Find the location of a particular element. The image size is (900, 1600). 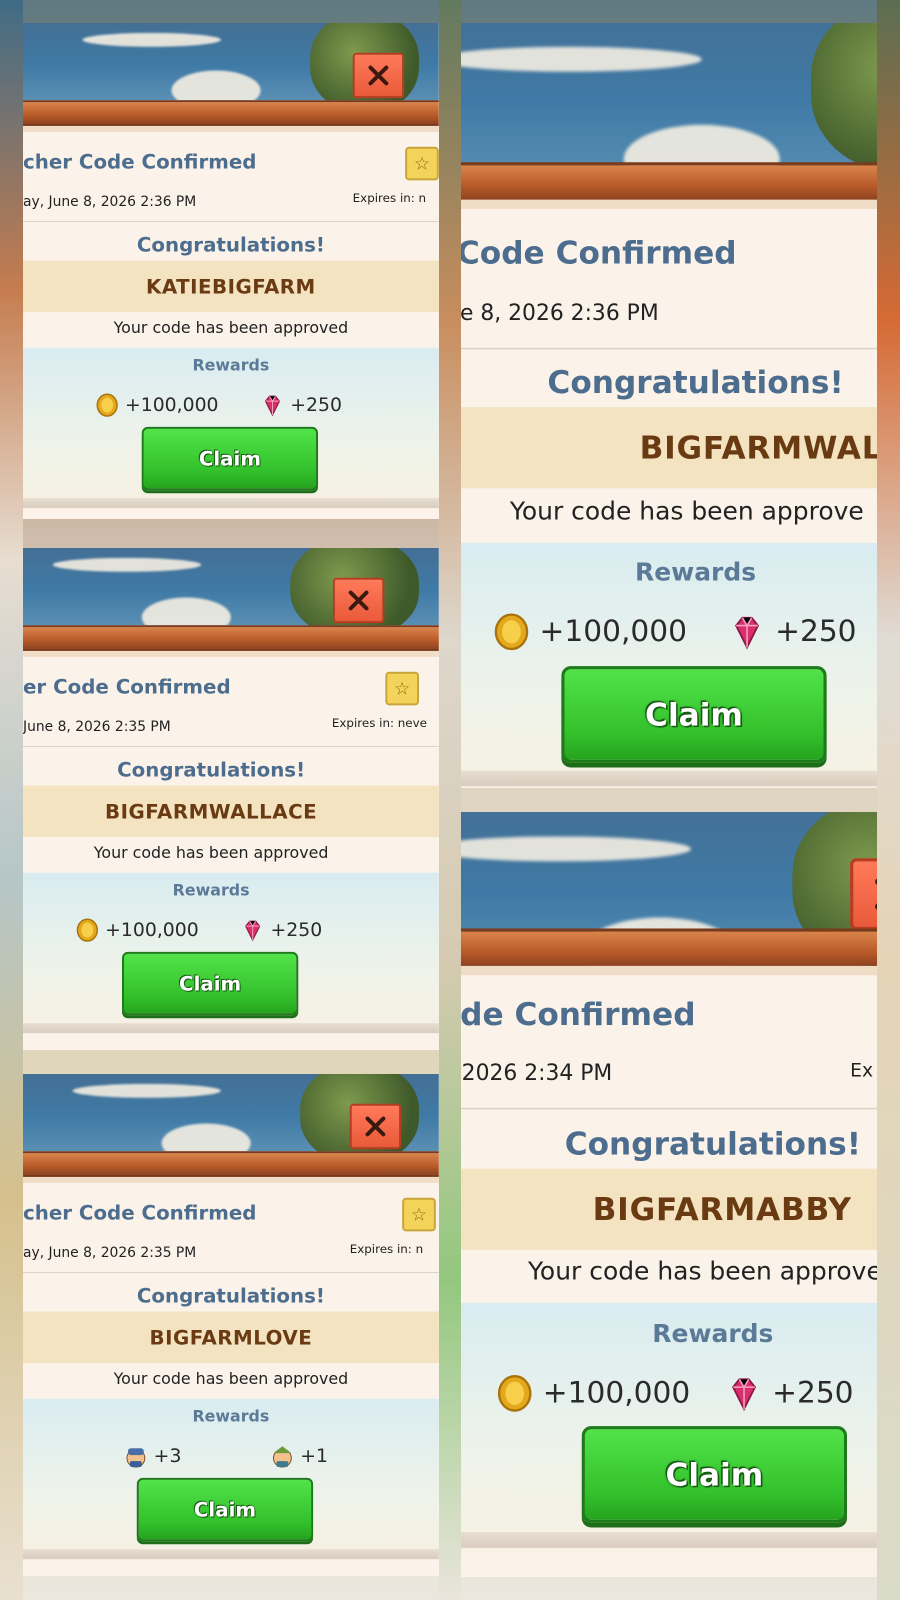

panel-title: Code Confirmed is located at coordinates (599, 252).